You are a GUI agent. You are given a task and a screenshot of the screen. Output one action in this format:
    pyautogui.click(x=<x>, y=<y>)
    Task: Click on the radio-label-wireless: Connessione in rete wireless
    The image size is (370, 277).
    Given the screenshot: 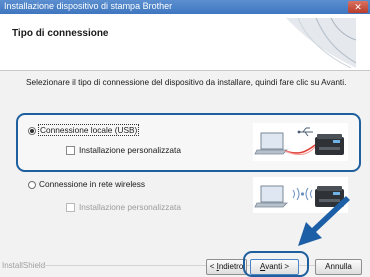 What is the action you would take?
    pyautogui.click(x=92, y=184)
    